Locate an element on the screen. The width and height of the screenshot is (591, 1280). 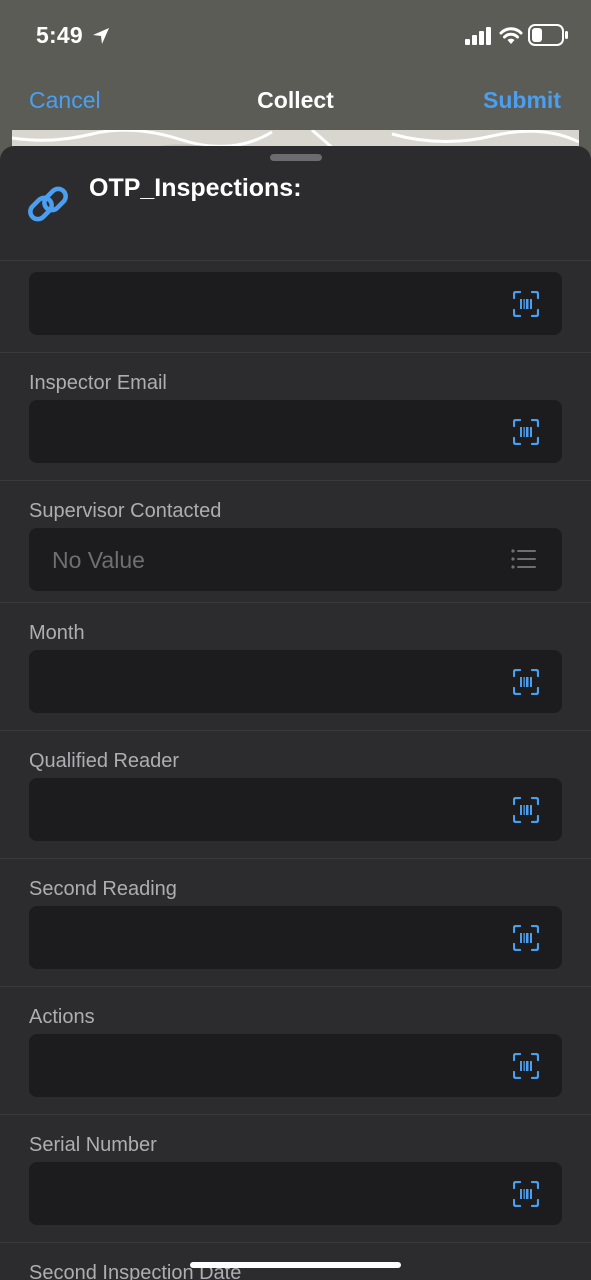
home-indicator is located at coordinates (295, 1265).